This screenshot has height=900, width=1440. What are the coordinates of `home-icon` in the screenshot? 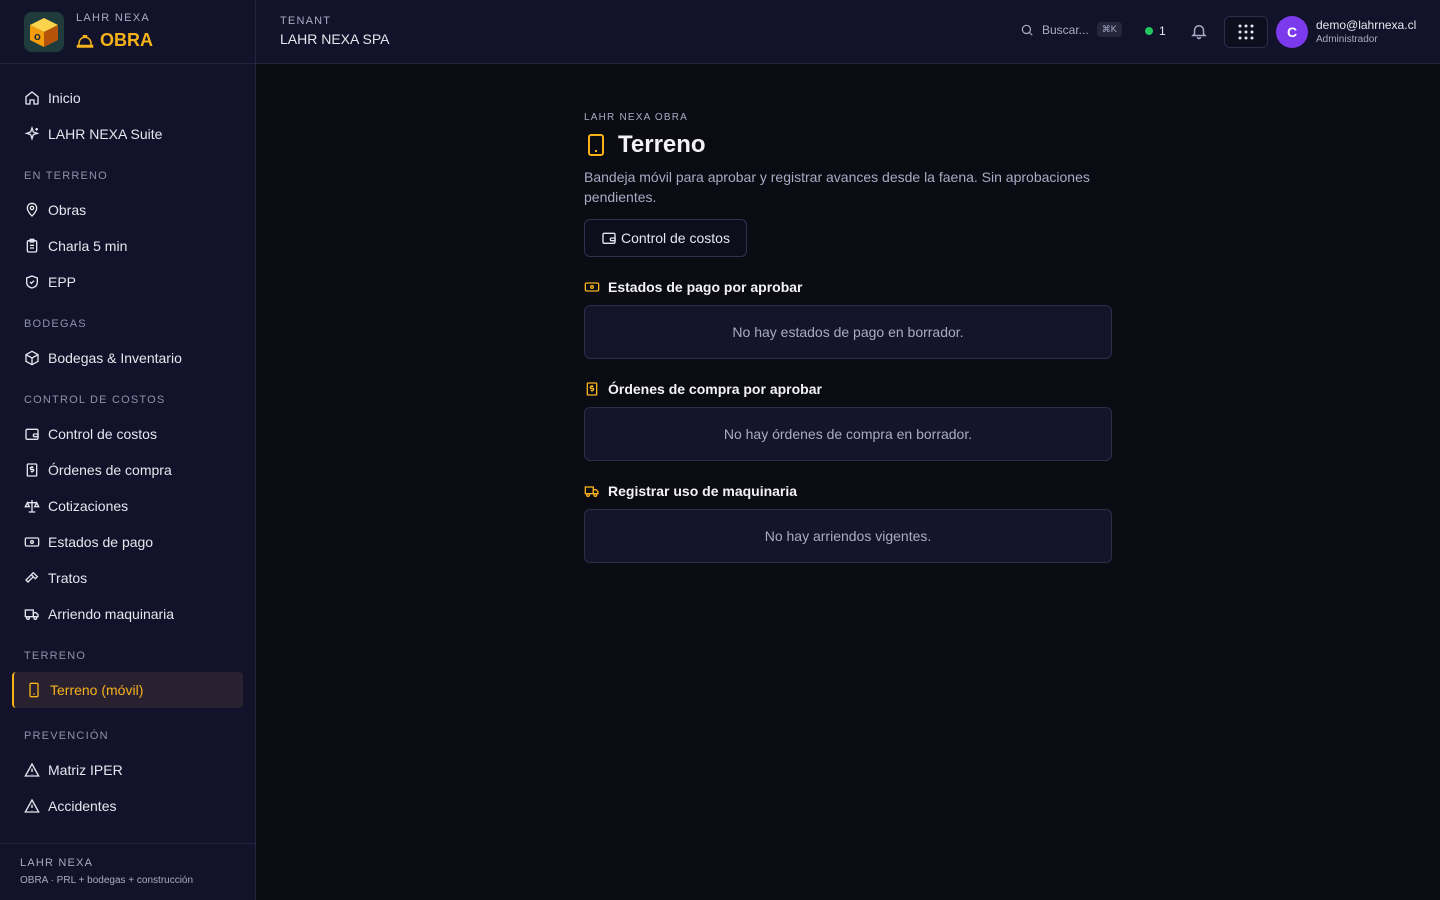 It's located at (32, 98).